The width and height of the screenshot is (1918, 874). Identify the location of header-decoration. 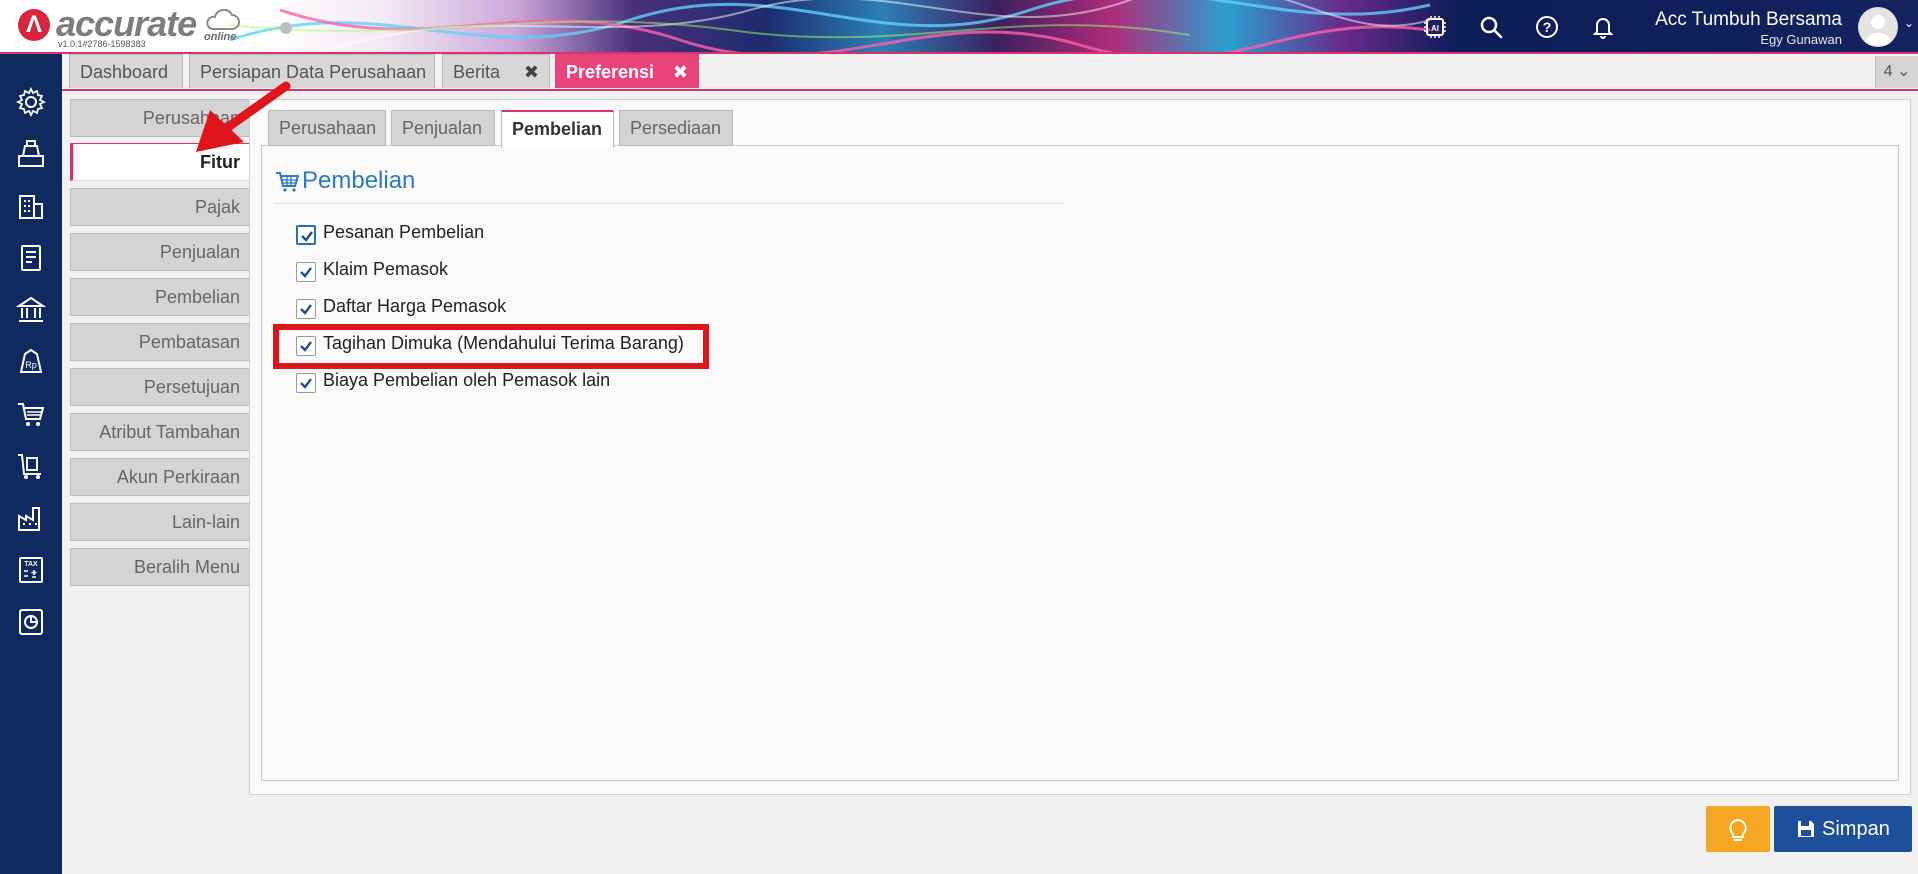
(830, 26).